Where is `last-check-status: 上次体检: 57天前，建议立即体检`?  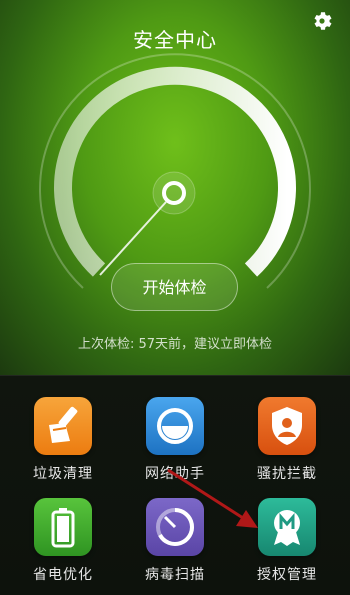
last-check-status: 上次体检: 57天前，建议立即体检 is located at coordinates (175, 344).